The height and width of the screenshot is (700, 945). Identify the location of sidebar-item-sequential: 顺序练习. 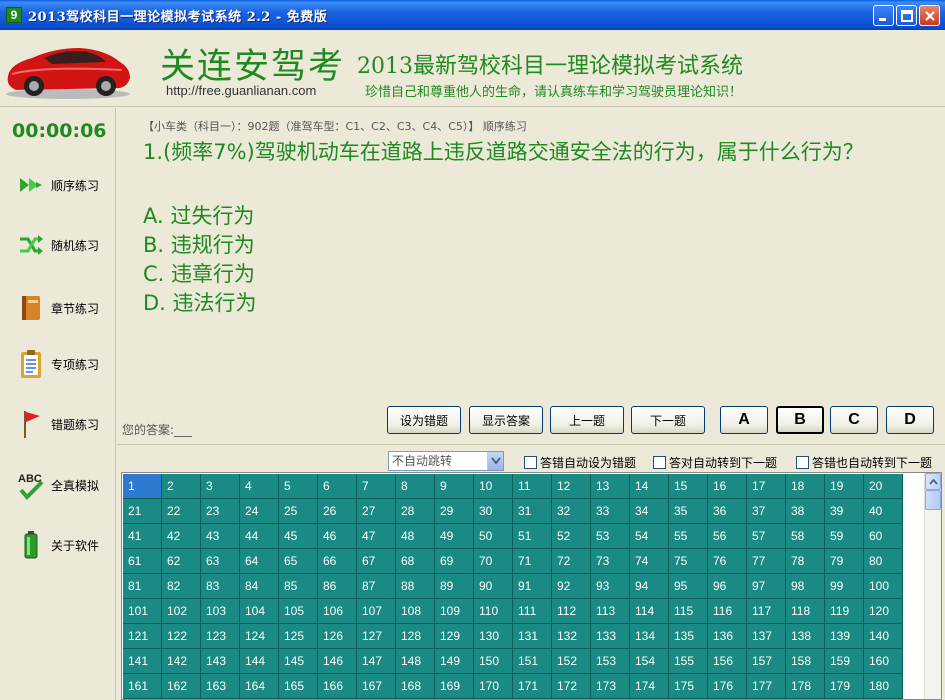
(57, 185).